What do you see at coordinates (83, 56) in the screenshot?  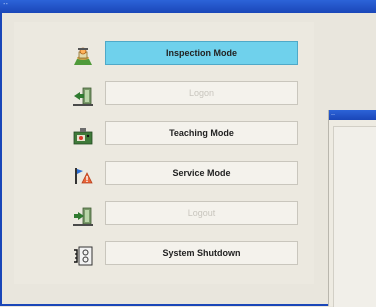 I see `inspection-icon` at bounding box center [83, 56].